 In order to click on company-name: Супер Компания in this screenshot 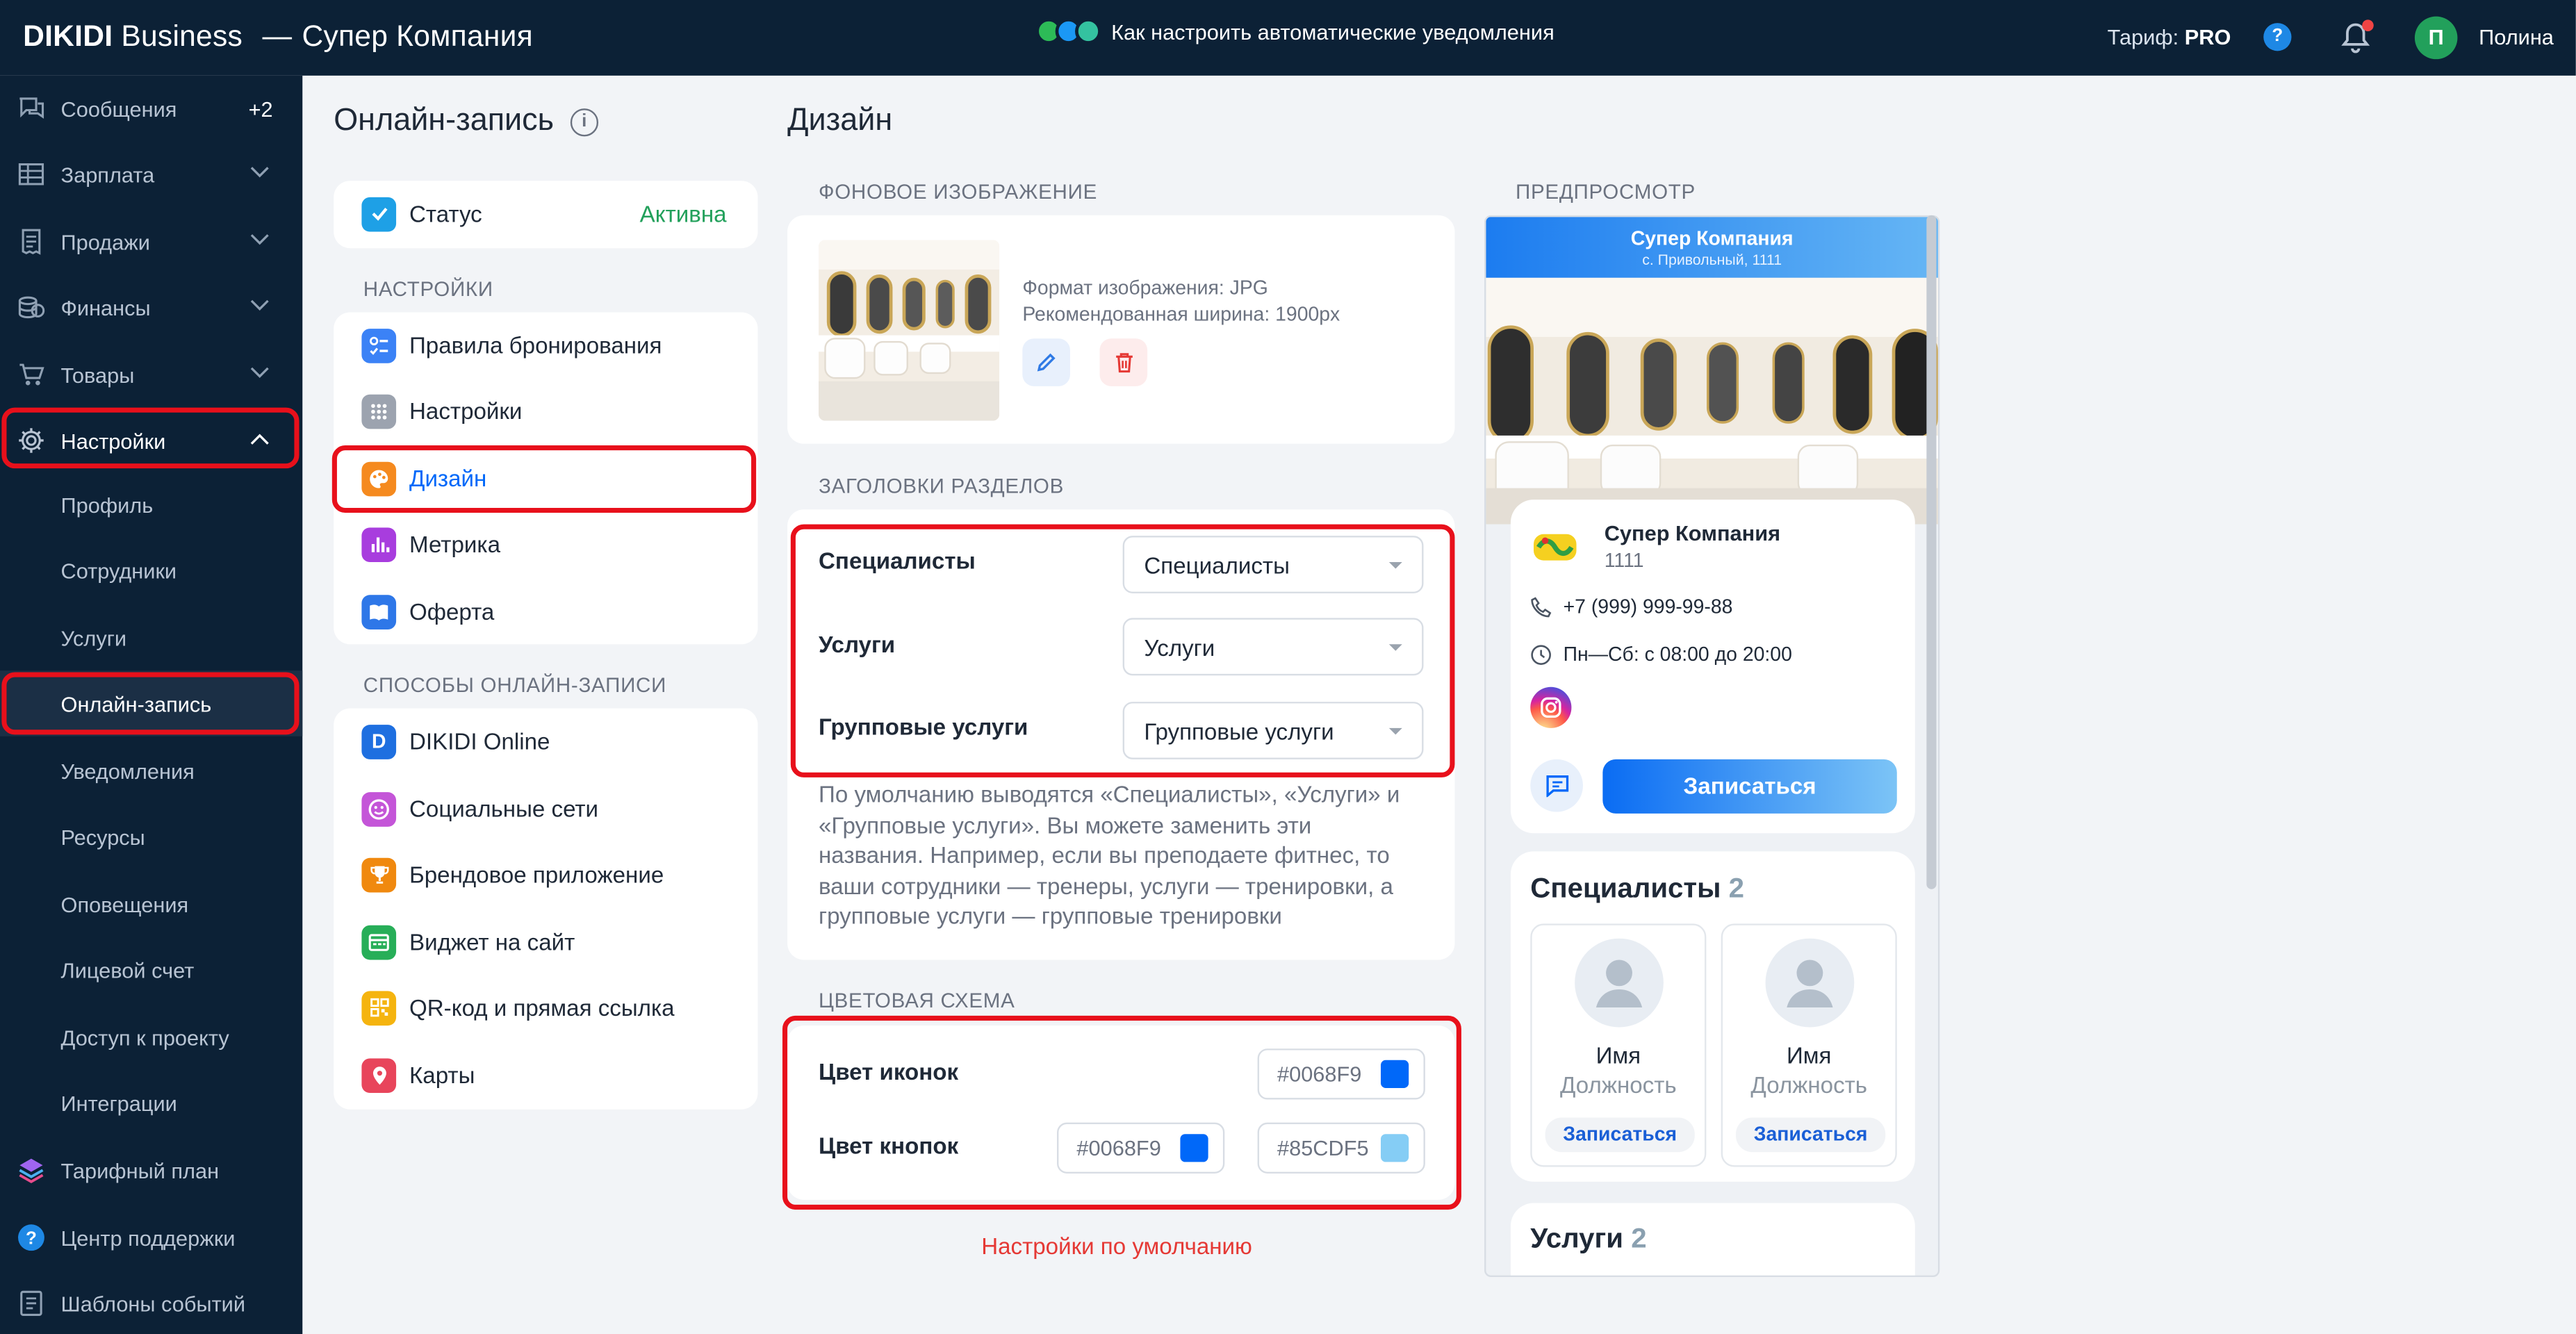, I will do `click(417, 36)`.